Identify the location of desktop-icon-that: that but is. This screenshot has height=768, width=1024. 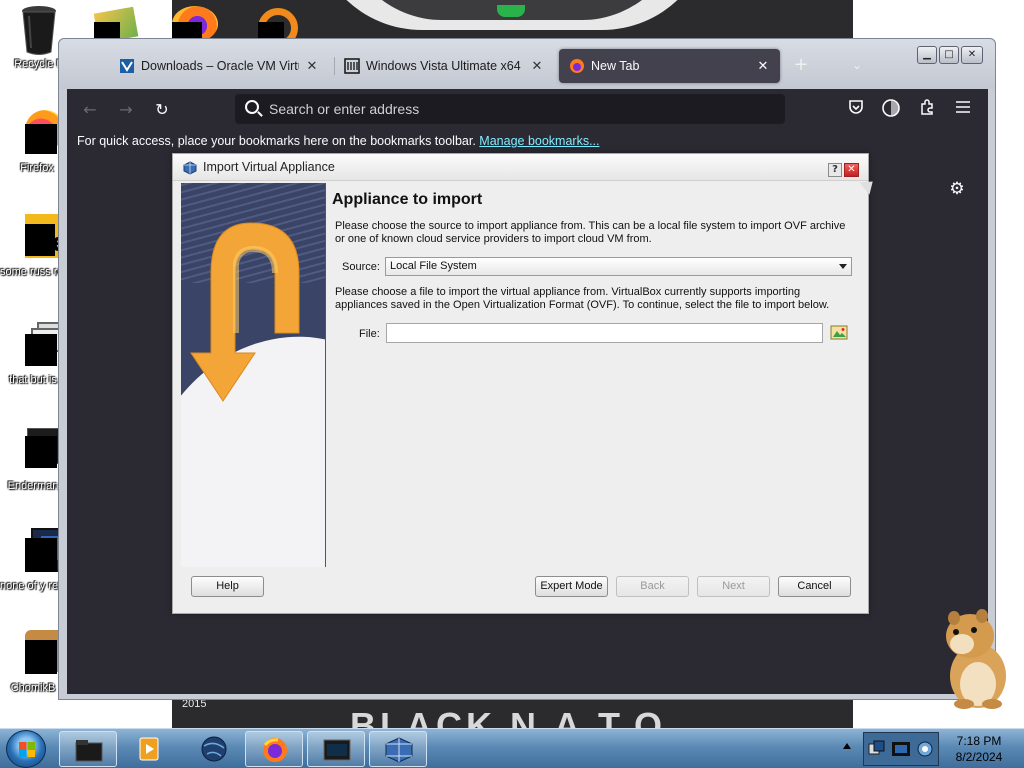
(33, 354).